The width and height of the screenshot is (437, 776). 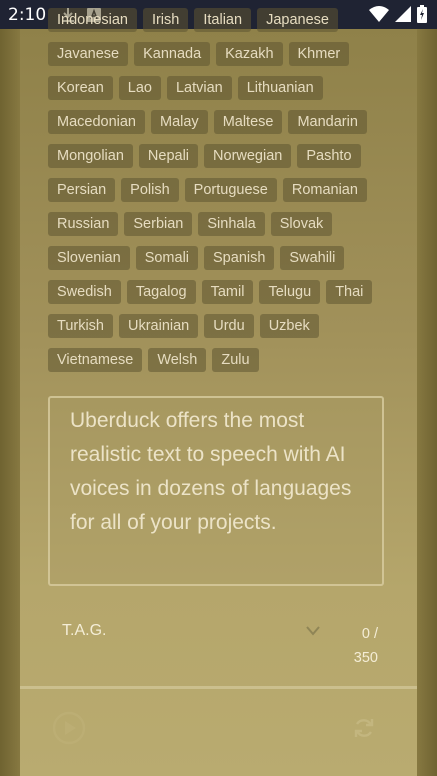 I want to click on language-chip: Portuguese, so click(x=230, y=190).